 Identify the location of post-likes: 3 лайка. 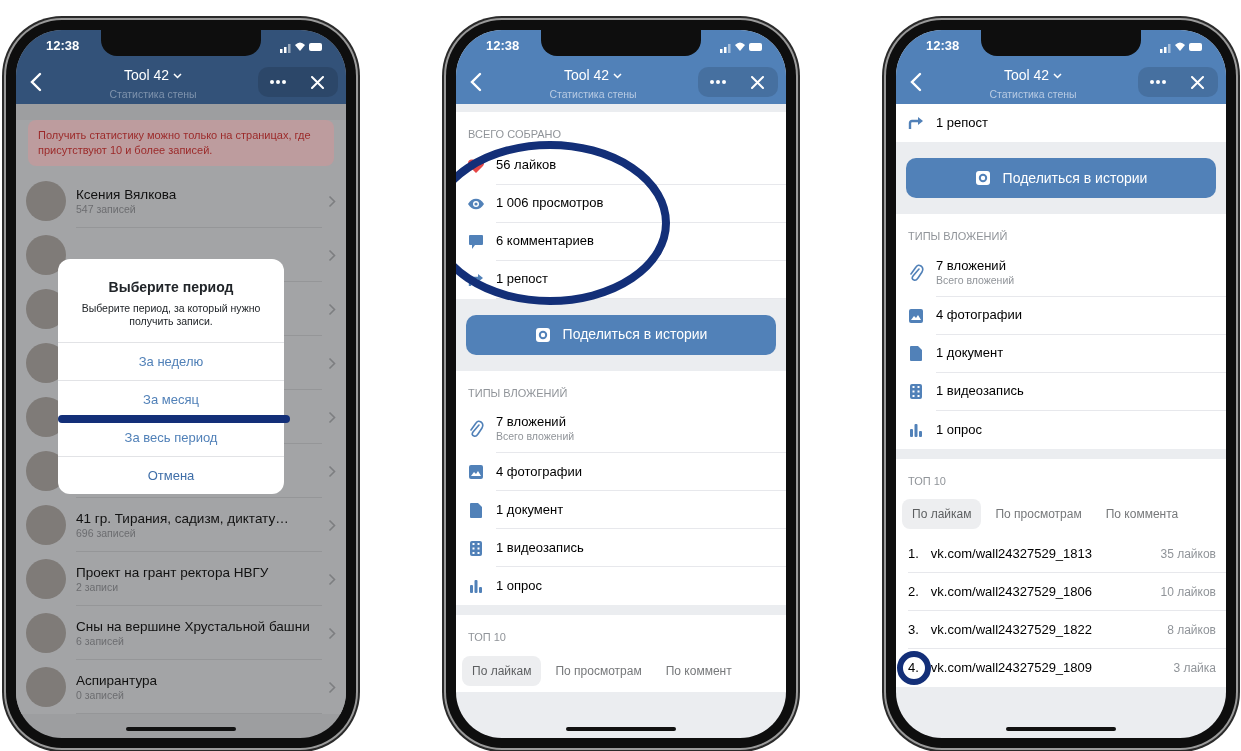
(1194, 668).